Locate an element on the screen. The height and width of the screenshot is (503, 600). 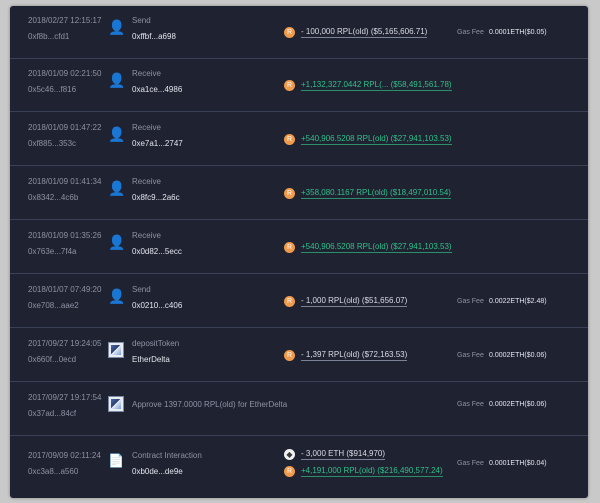
tx-address: 0xffbf...a698 is located at coordinates (154, 36).